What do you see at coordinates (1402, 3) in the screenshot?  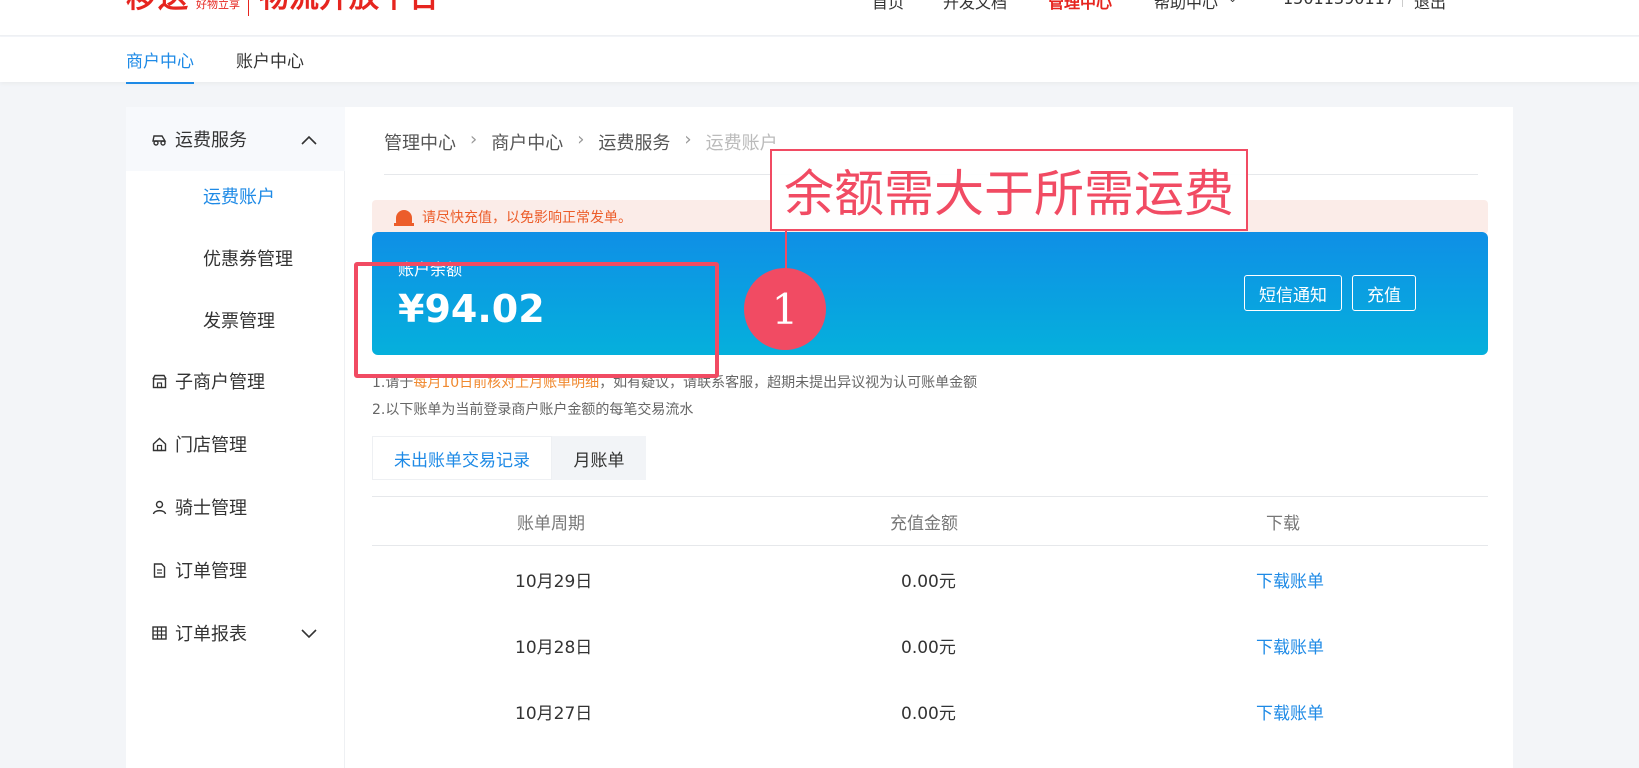 I see `nav-divider` at bounding box center [1402, 3].